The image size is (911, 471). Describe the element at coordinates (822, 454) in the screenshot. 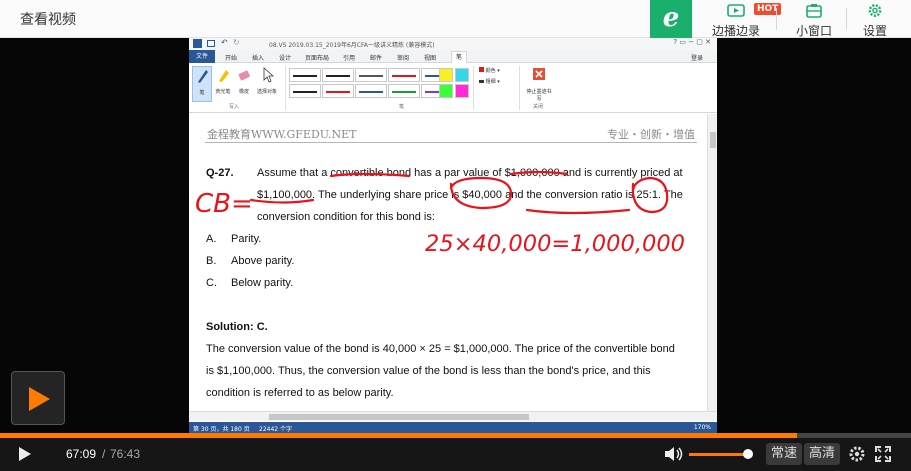

I see `quality-button: 高清` at that location.